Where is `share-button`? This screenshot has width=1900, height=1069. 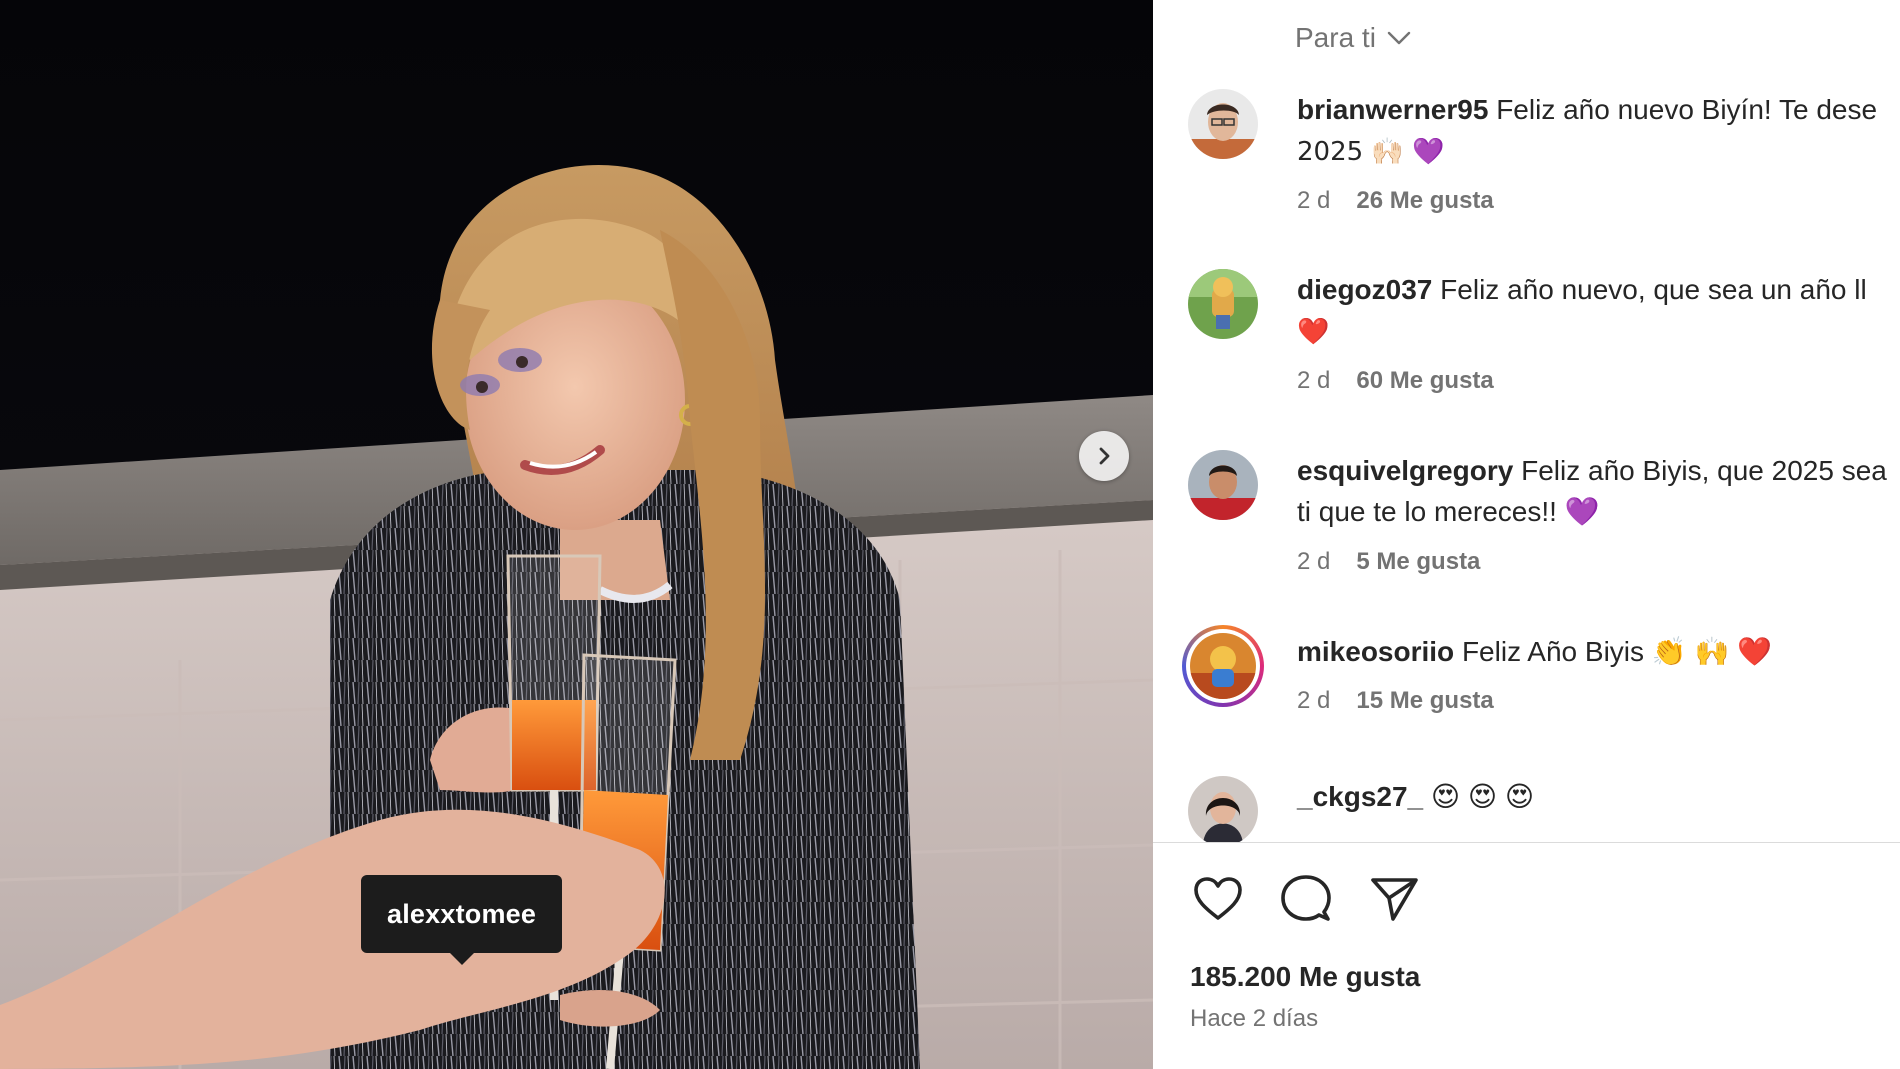
share-button is located at coordinates (1394, 899).